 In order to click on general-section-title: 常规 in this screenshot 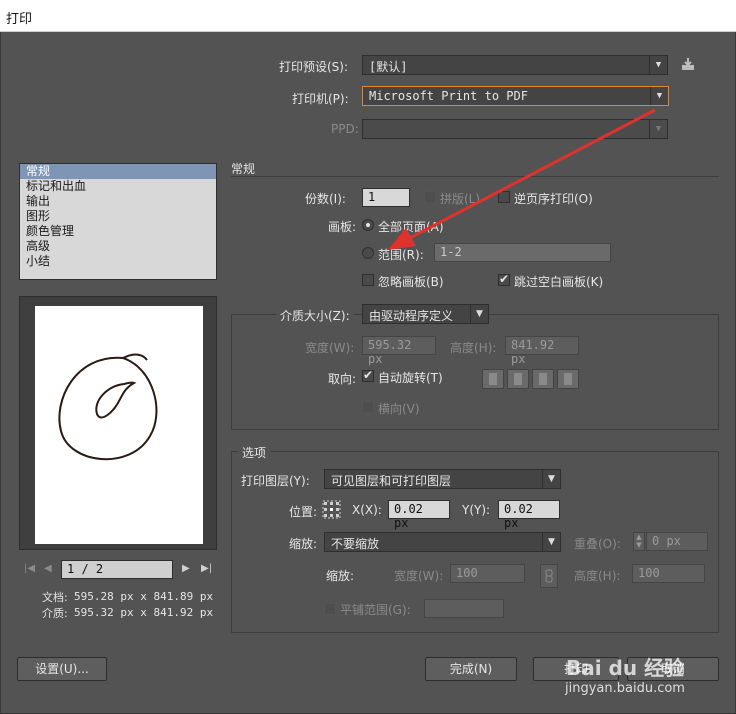, I will do `click(243, 169)`.